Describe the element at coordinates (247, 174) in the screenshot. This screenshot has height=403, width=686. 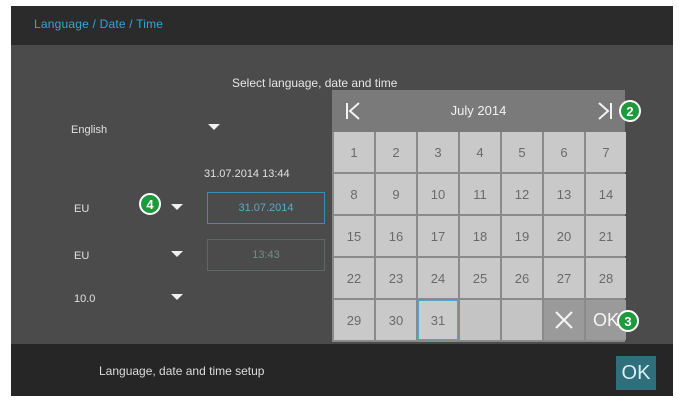
I see `current-datetime: 31.07.2014 13:44` at that location.